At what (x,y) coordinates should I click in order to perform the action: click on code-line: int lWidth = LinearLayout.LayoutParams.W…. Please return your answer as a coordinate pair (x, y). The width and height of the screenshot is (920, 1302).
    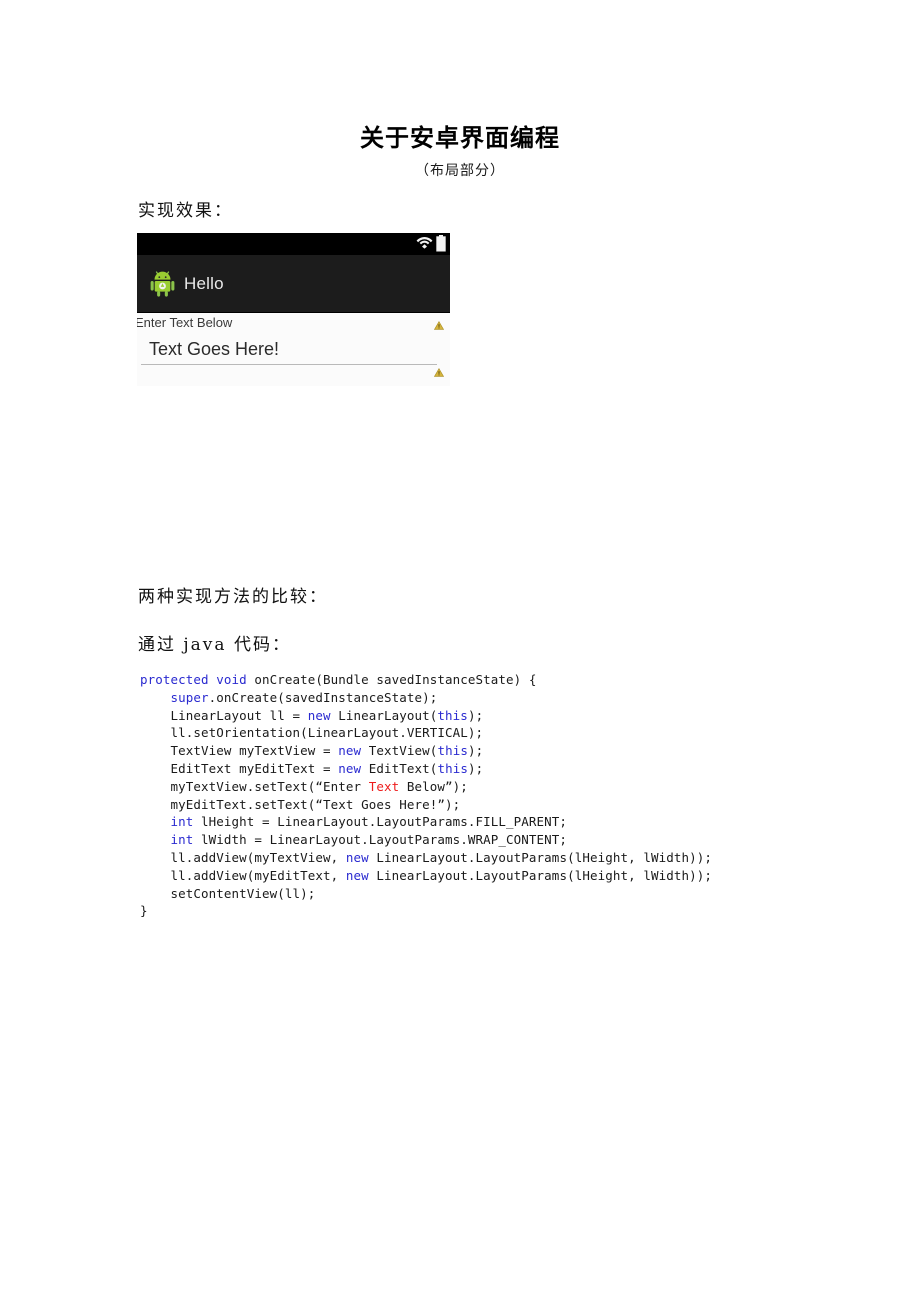
    Looking at the image, I should click on (426, 840).